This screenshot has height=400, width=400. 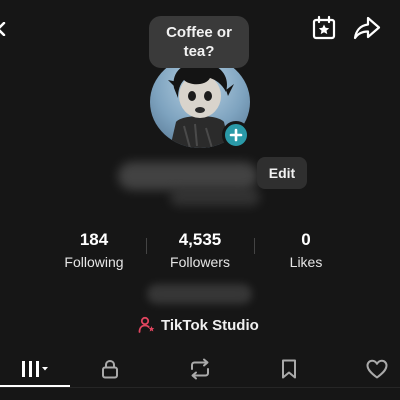 I want to click on repost-icon, so click(x=200, y=369).